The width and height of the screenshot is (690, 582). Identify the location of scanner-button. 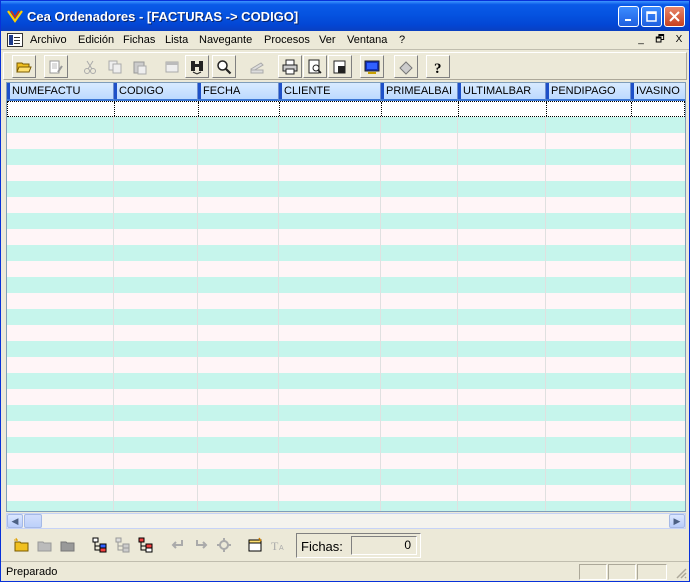
(257, 66).